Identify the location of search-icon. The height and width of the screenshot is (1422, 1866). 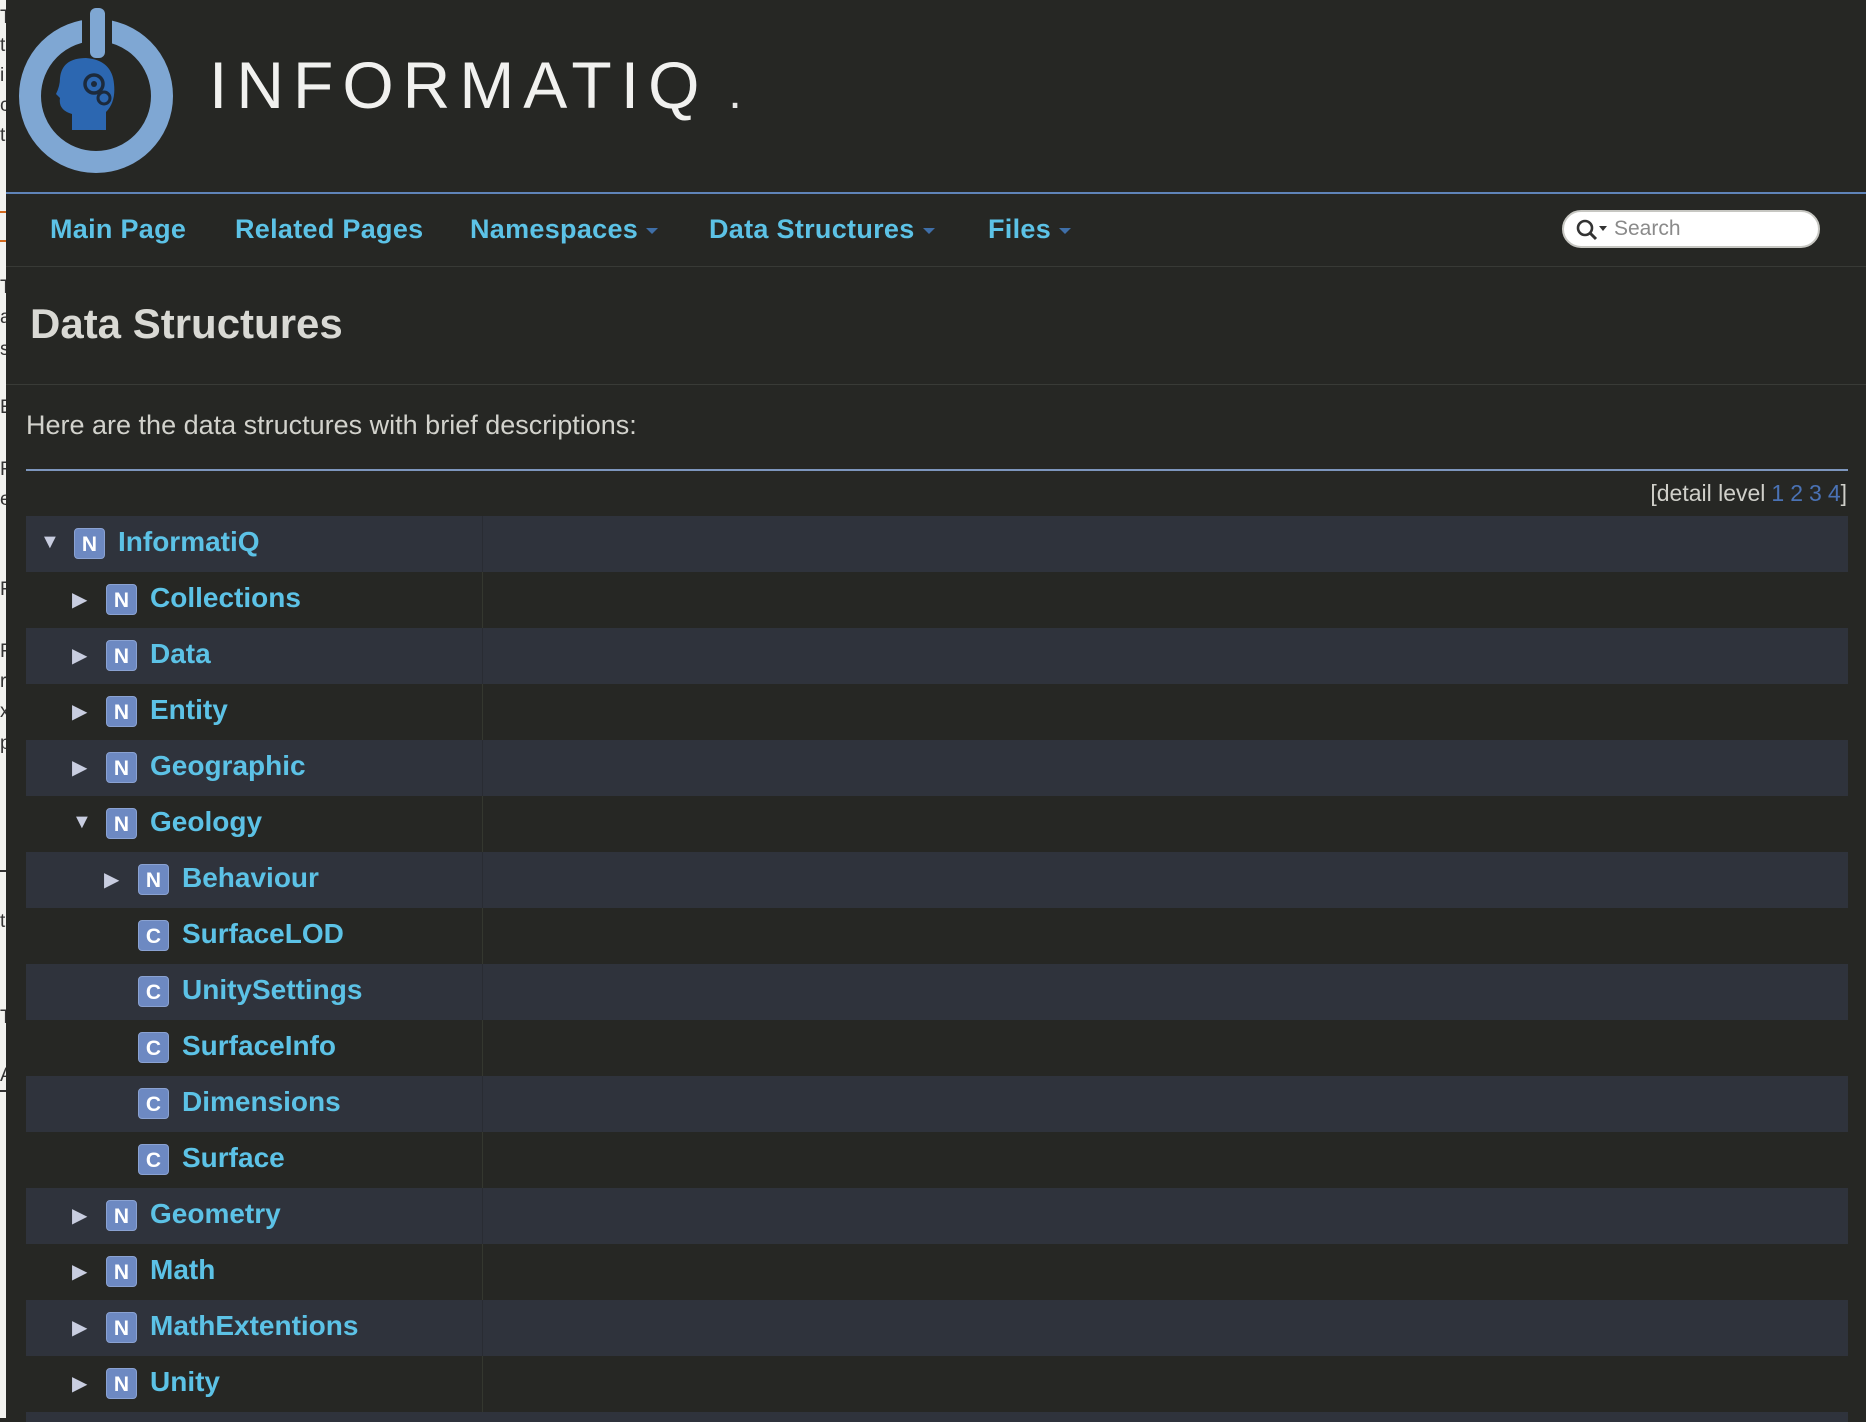
(1593, 230).